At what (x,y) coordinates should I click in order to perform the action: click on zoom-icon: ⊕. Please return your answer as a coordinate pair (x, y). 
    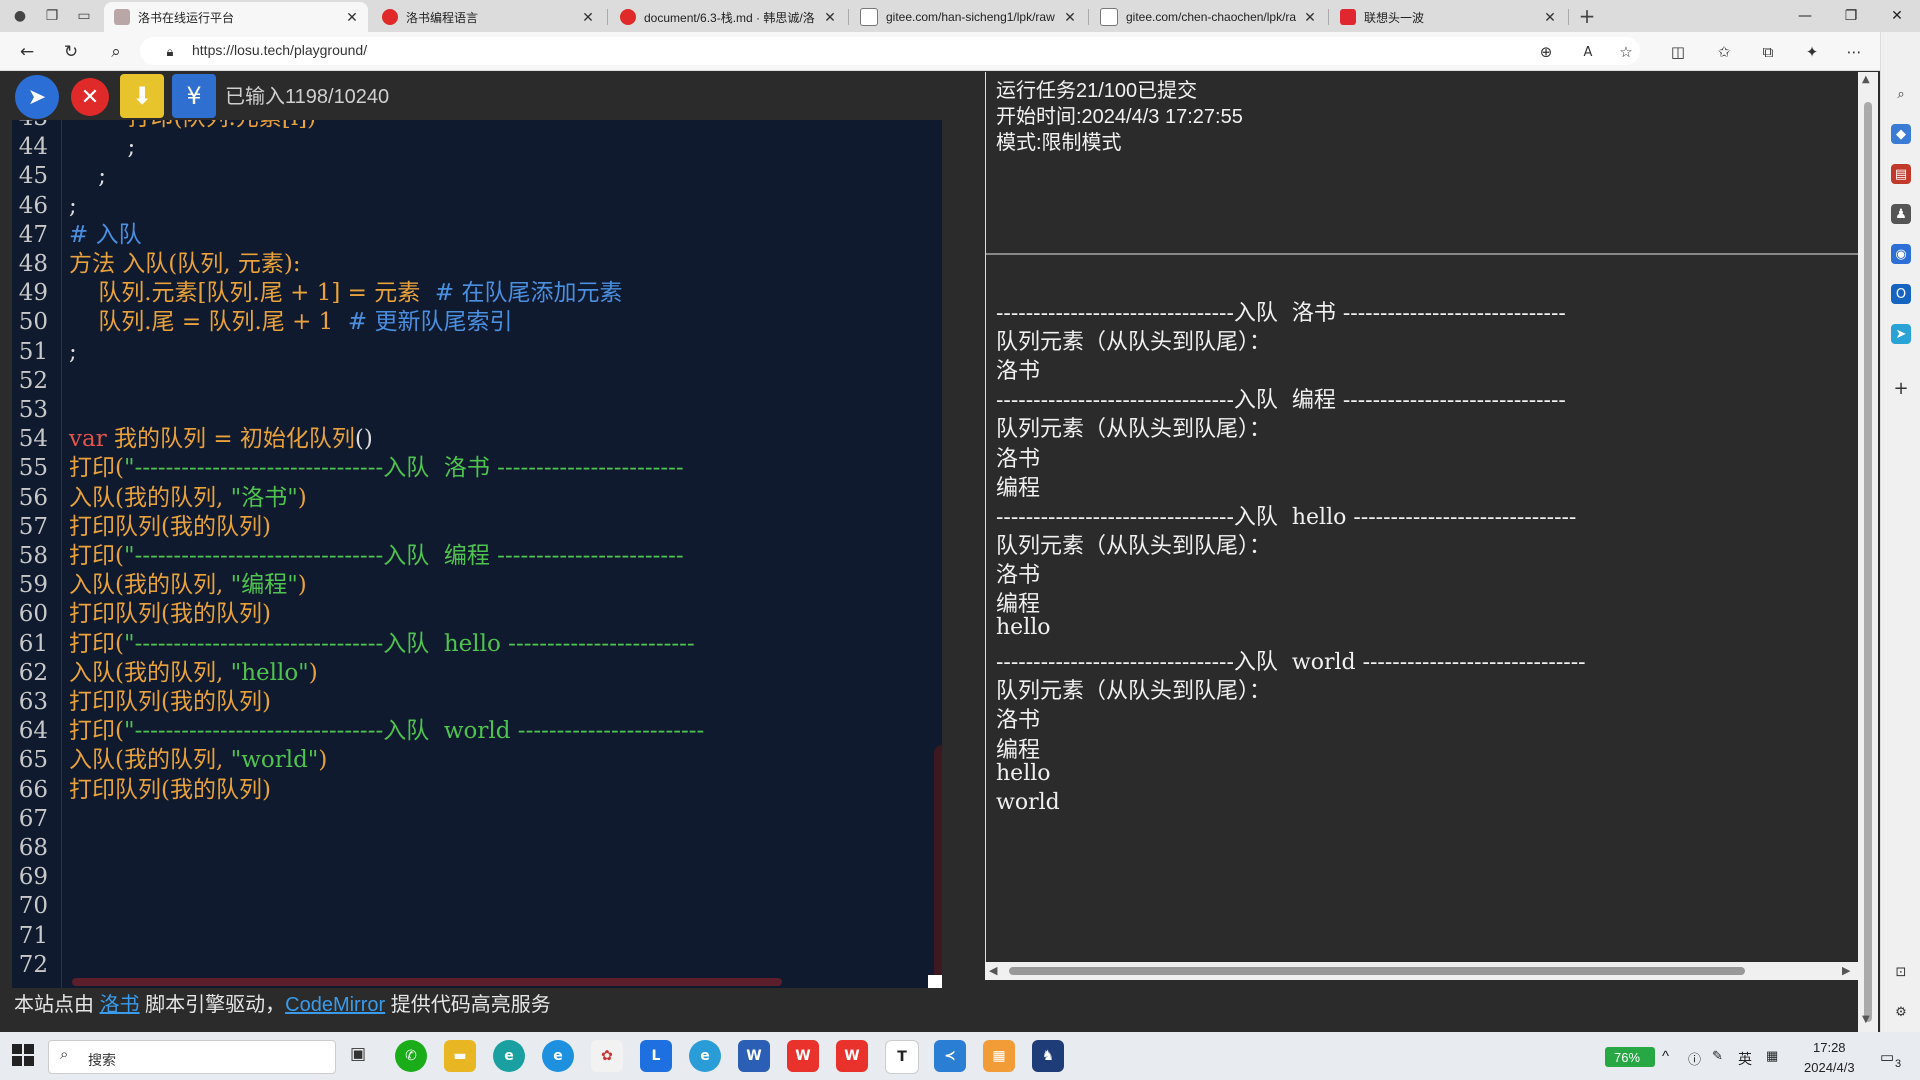
    Looking at the image, I should click on (1546, 52).